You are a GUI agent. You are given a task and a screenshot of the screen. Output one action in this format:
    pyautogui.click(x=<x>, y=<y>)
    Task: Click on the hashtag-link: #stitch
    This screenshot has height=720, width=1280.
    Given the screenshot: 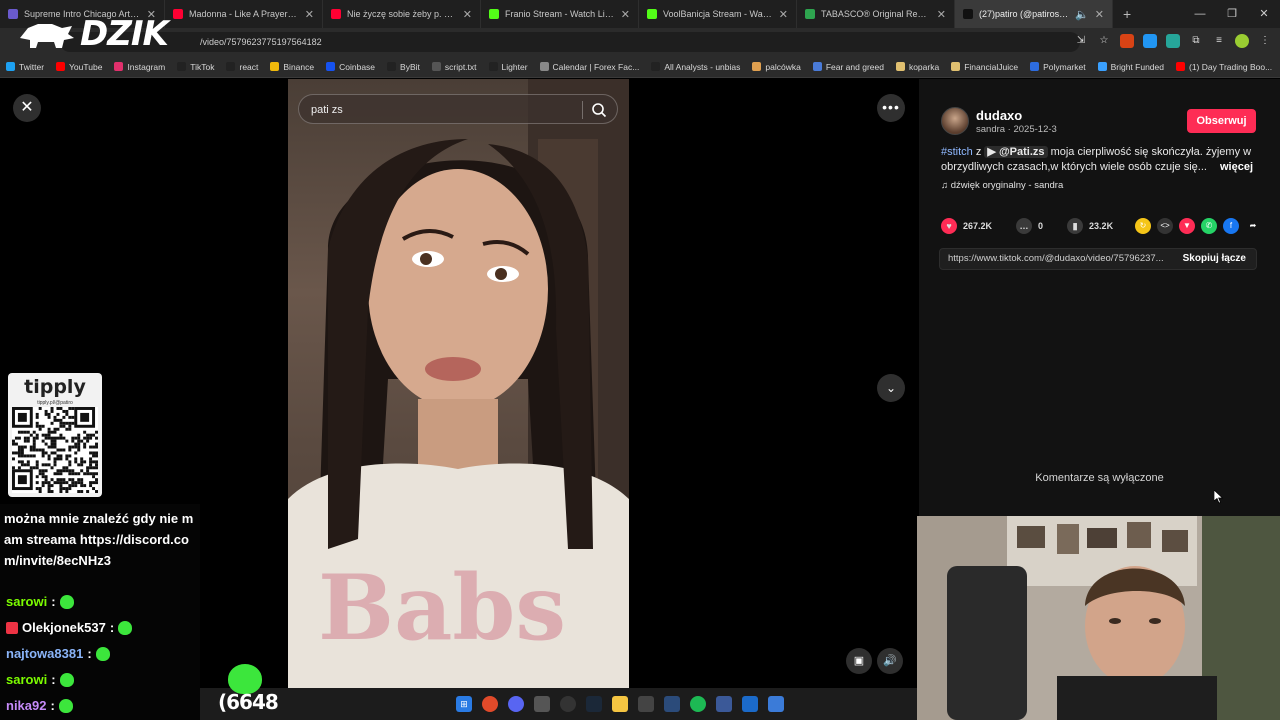 What is the action you would take?
    pyautogui.click(x=957, y=152)
    